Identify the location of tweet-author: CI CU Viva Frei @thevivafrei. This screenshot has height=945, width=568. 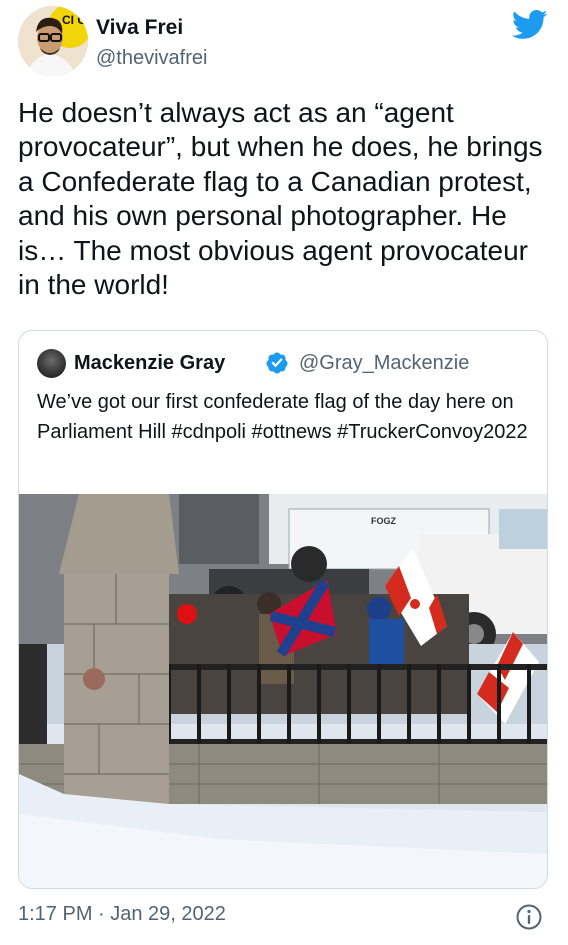
(283, 42).